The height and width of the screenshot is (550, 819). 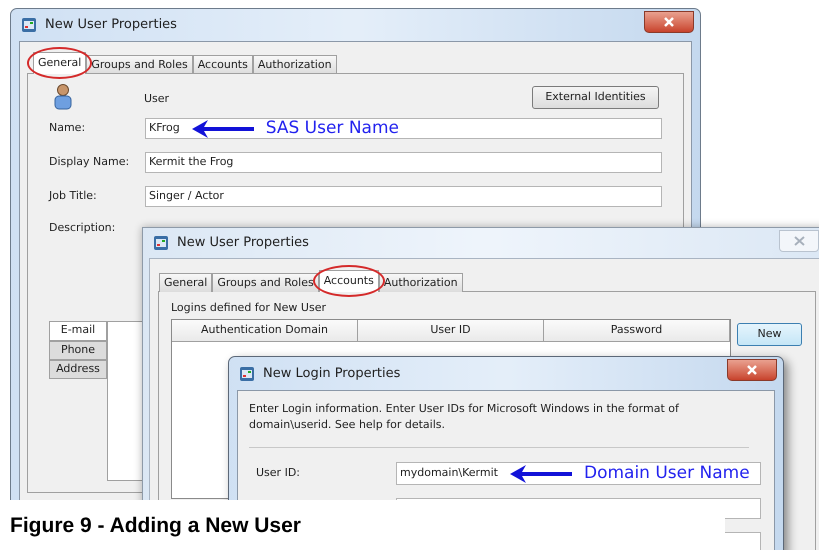 I want to click on group-label: Logins defined for New User, so click(x=249, y=308).